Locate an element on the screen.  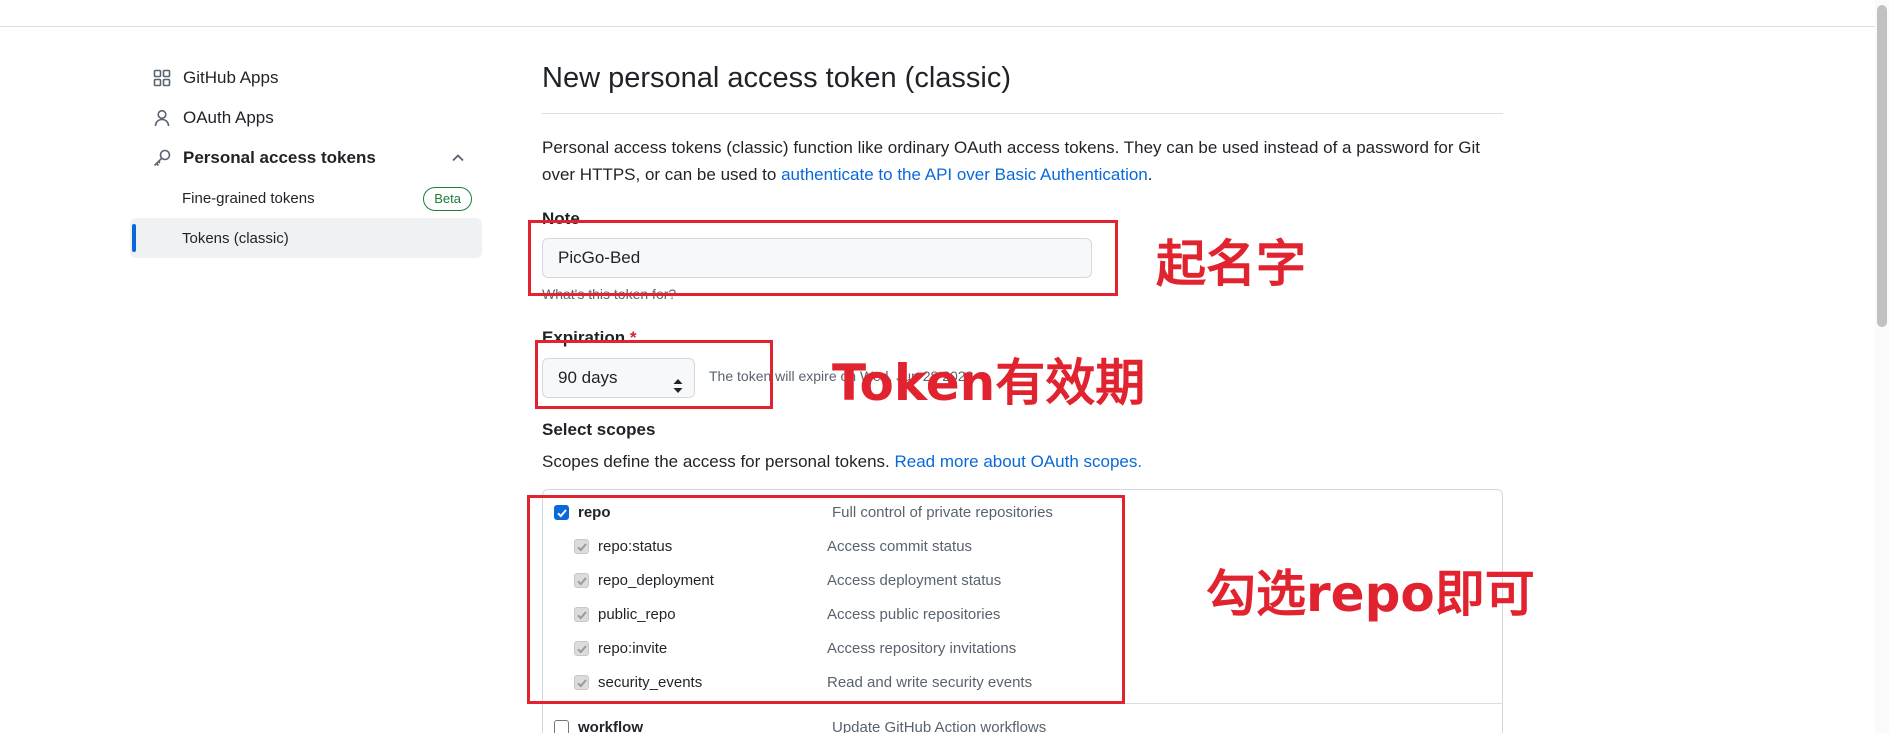
sidebar-subitem-fine-grained-tokens: Fine-grained tokens Beta is located at coordinates (306, 198).